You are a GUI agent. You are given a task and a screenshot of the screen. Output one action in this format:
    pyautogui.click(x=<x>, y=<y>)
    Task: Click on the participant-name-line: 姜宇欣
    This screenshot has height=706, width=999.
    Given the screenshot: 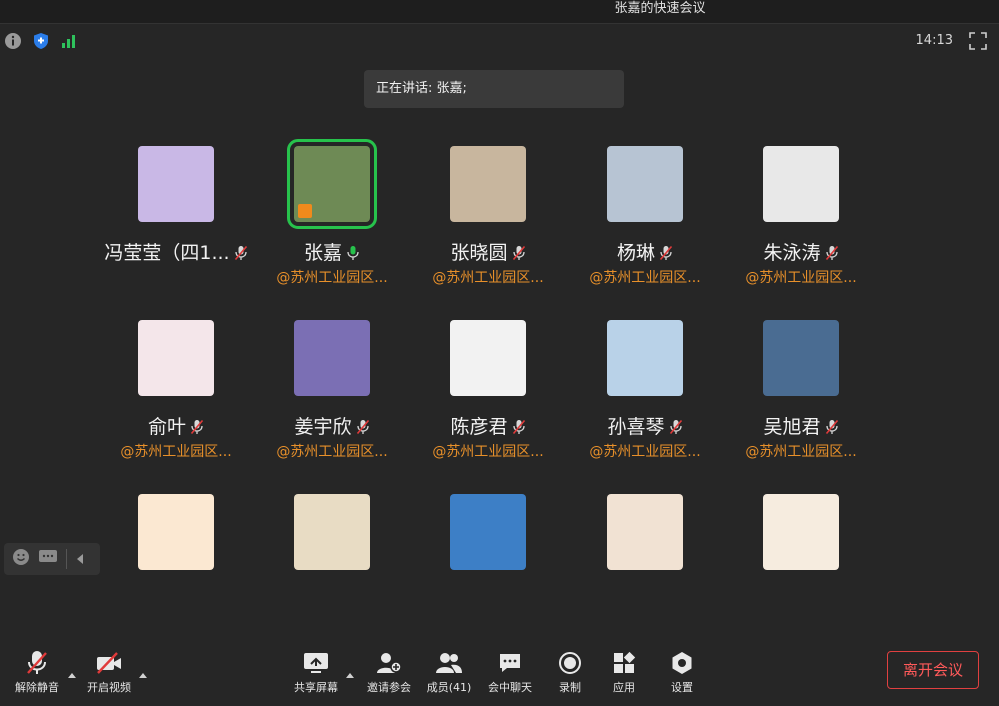 What is the action you would take?
    pyautogui.click(x=332, y=425)
    